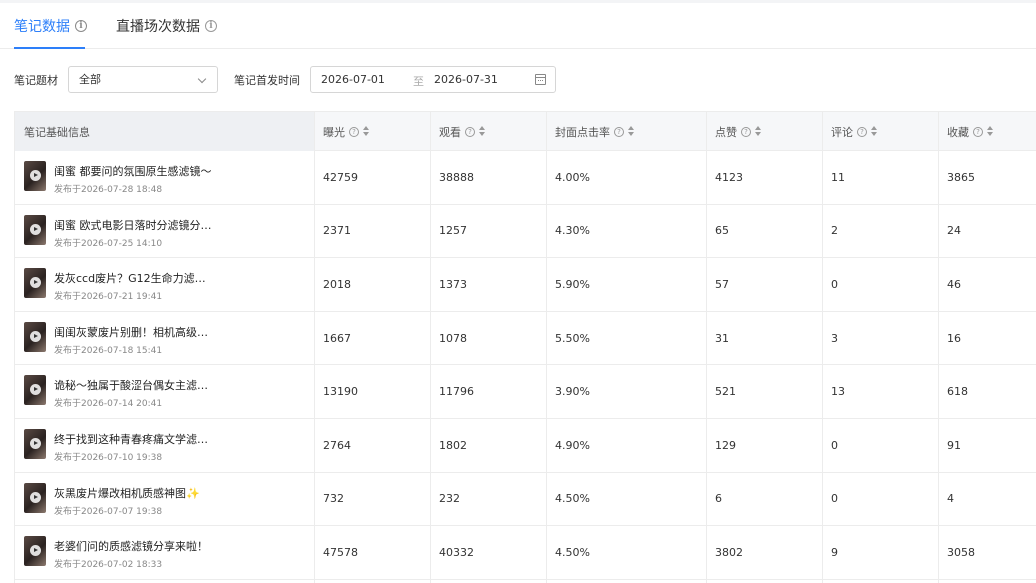  I want to click on tab-live-session-data-label: 直播场次数据, so click(158, 27).